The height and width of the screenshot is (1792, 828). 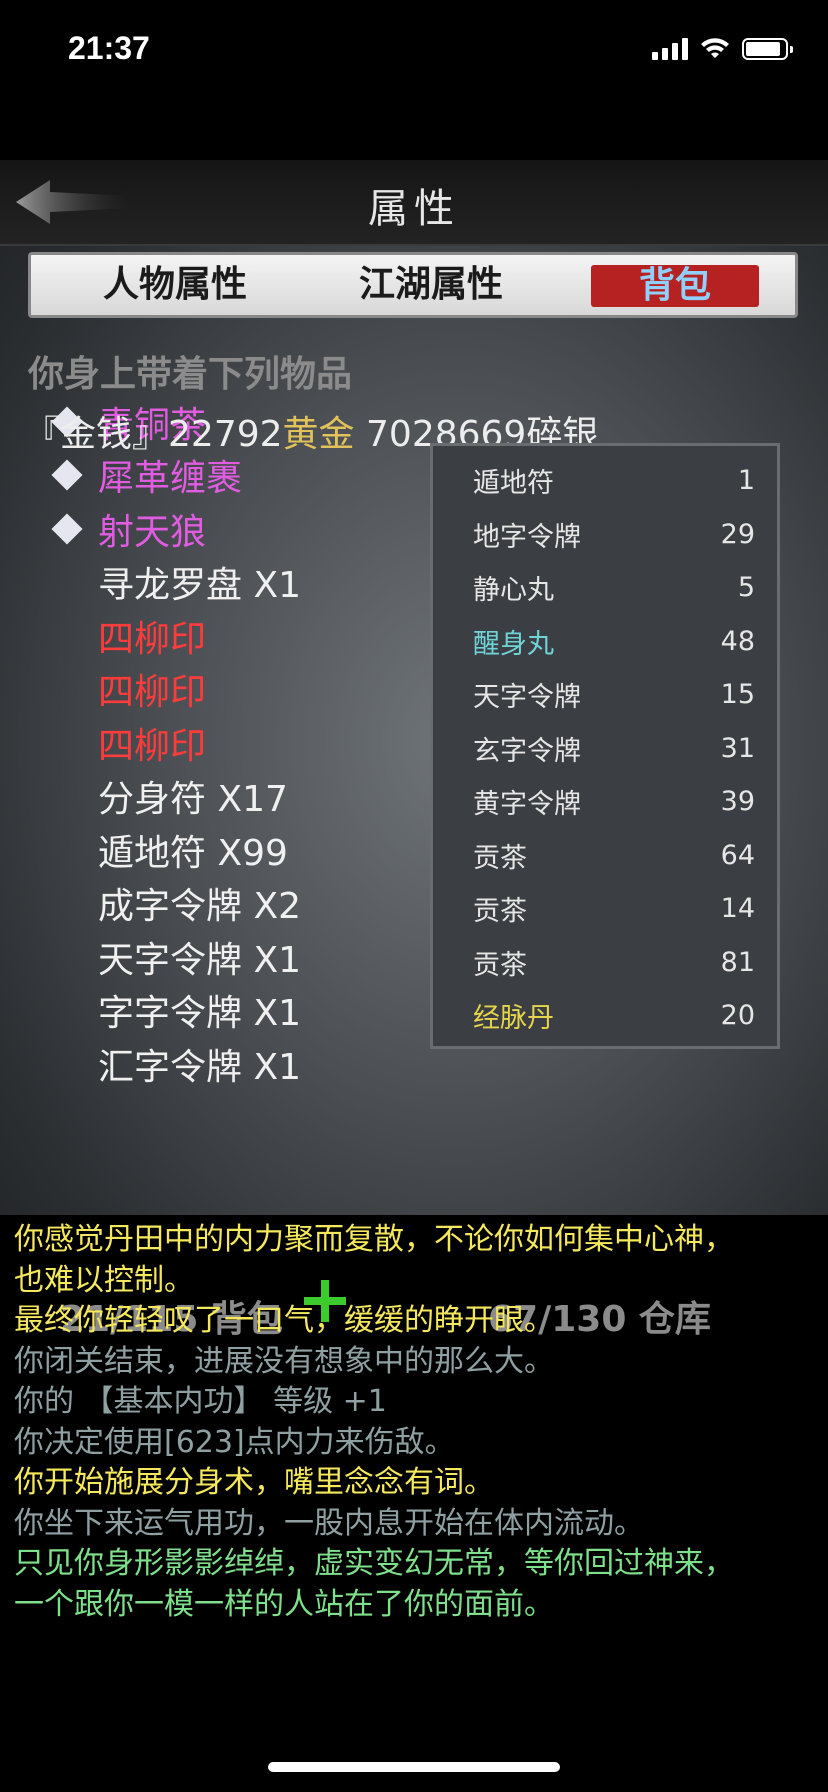 I want to click on tab-backpack: 背包, so click(x=675, y=286).